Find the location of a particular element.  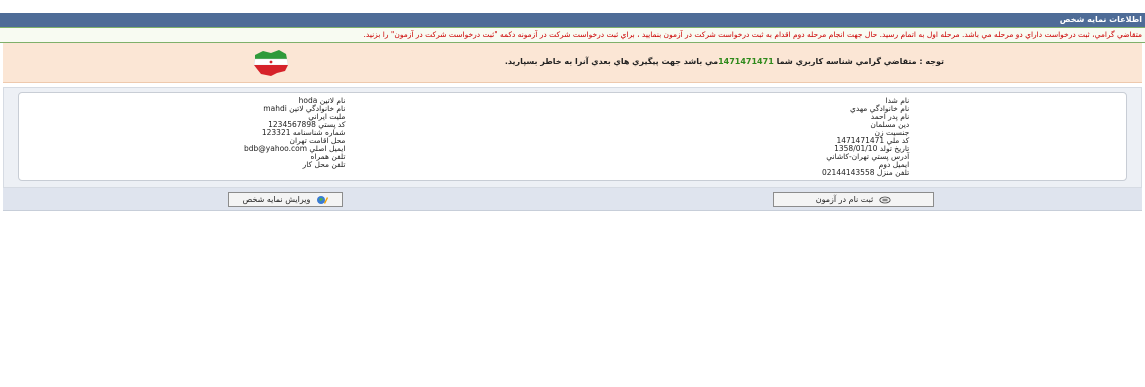

alert-prefix: توجه : متقاضي گرامي شناسه كاربري شما is located at coordinates (860, 61).